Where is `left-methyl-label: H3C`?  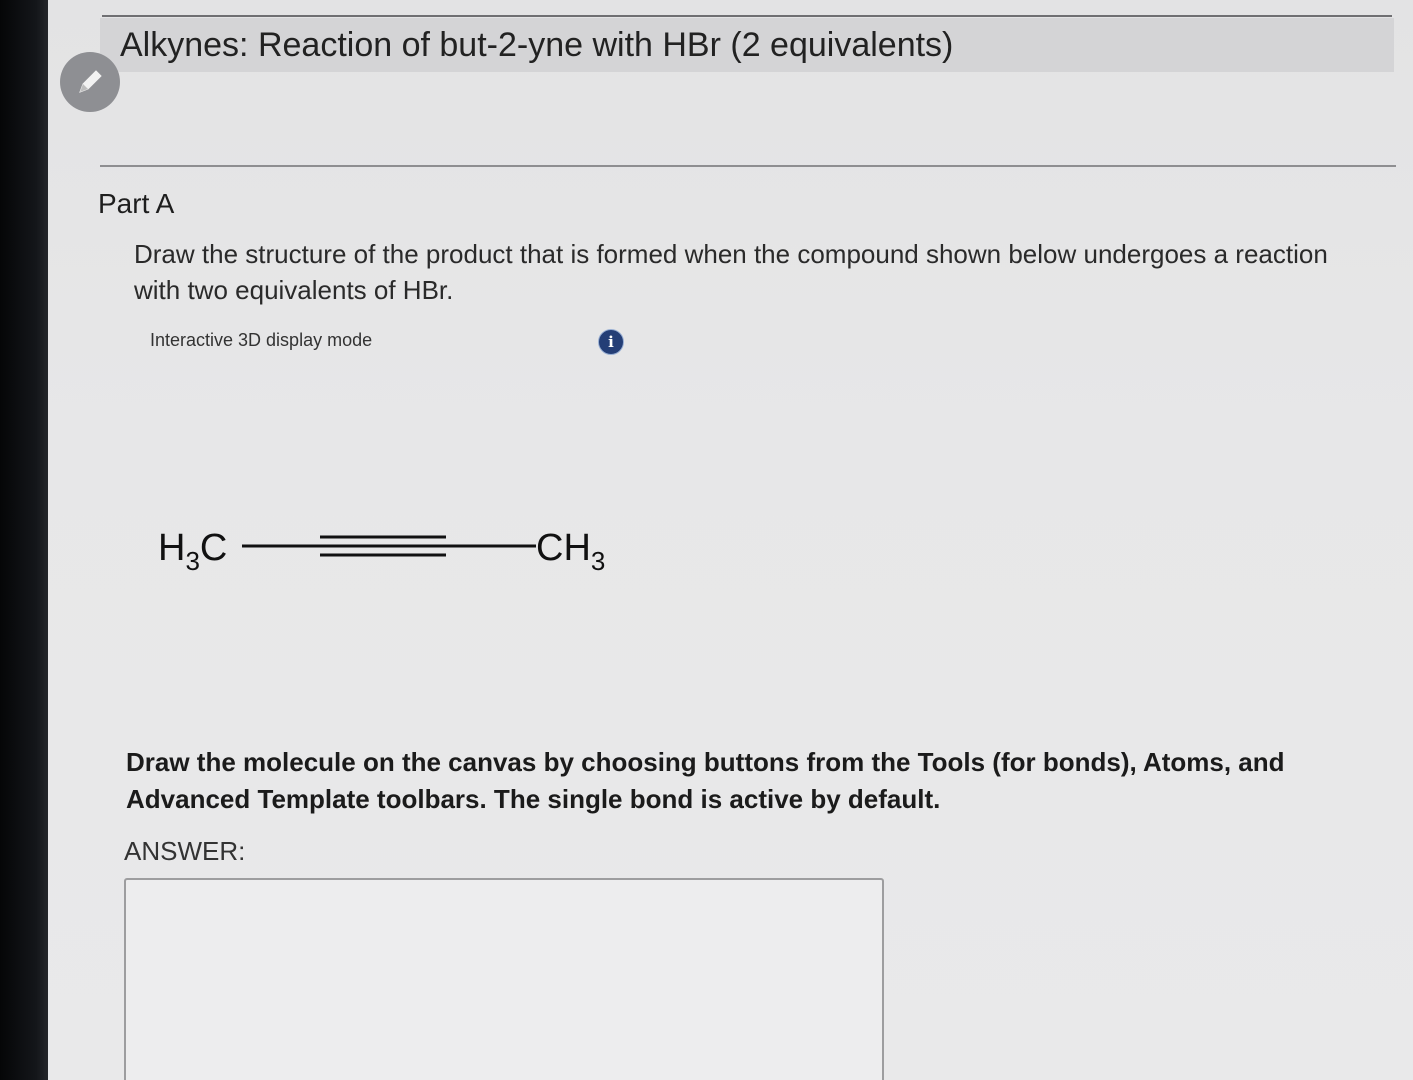 left-methyl-label: H3C is located at coordinates (192, 551).